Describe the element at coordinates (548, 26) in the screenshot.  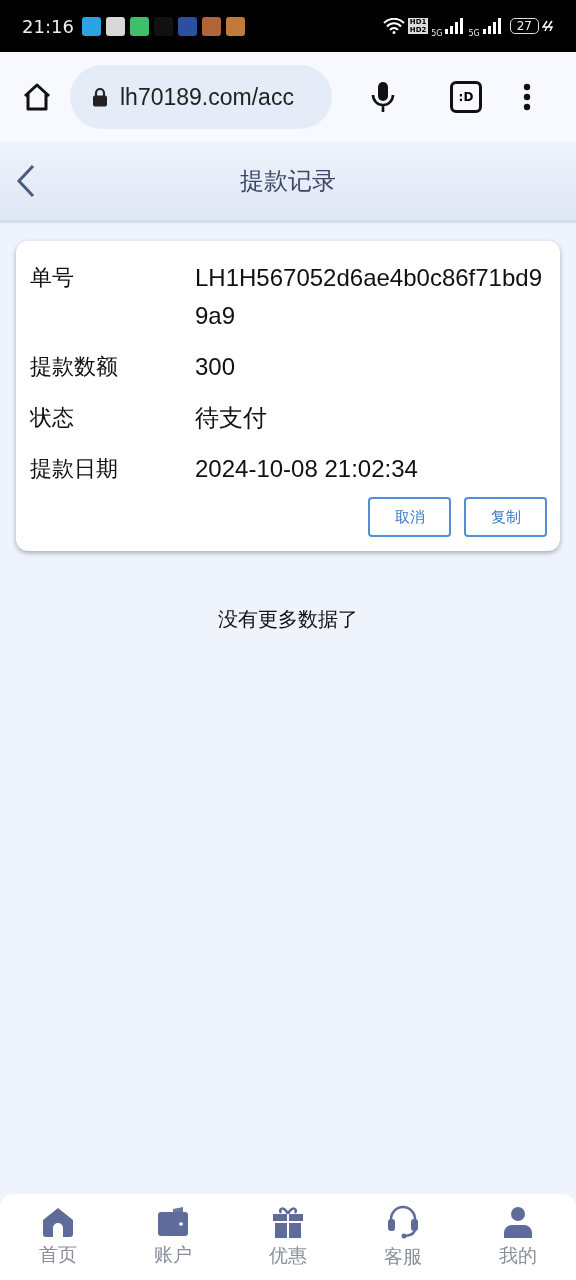
I see `charging-icon` at that location.